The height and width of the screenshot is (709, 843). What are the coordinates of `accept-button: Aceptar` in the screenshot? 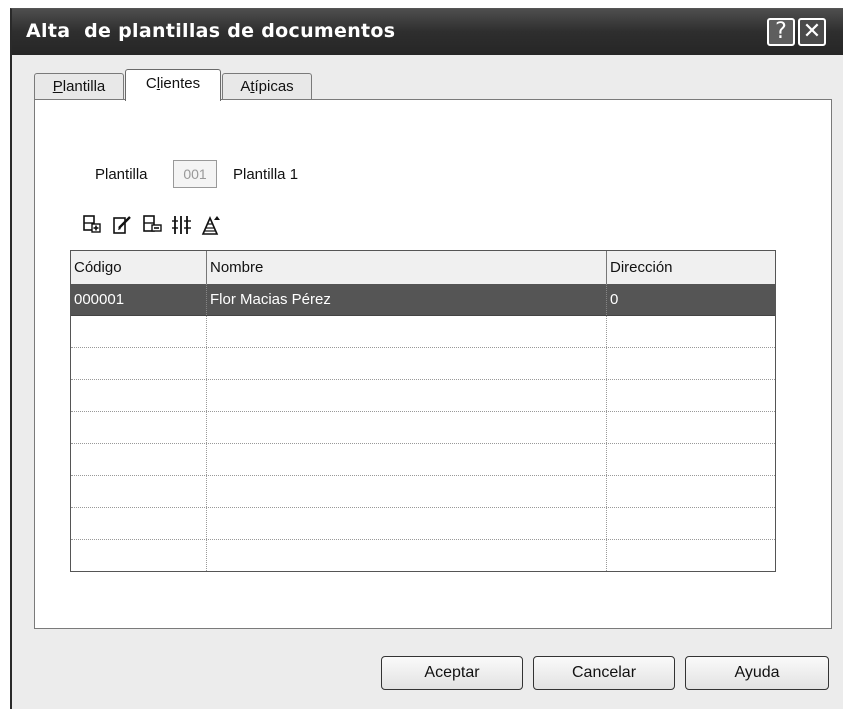 It's located at (452, 673).